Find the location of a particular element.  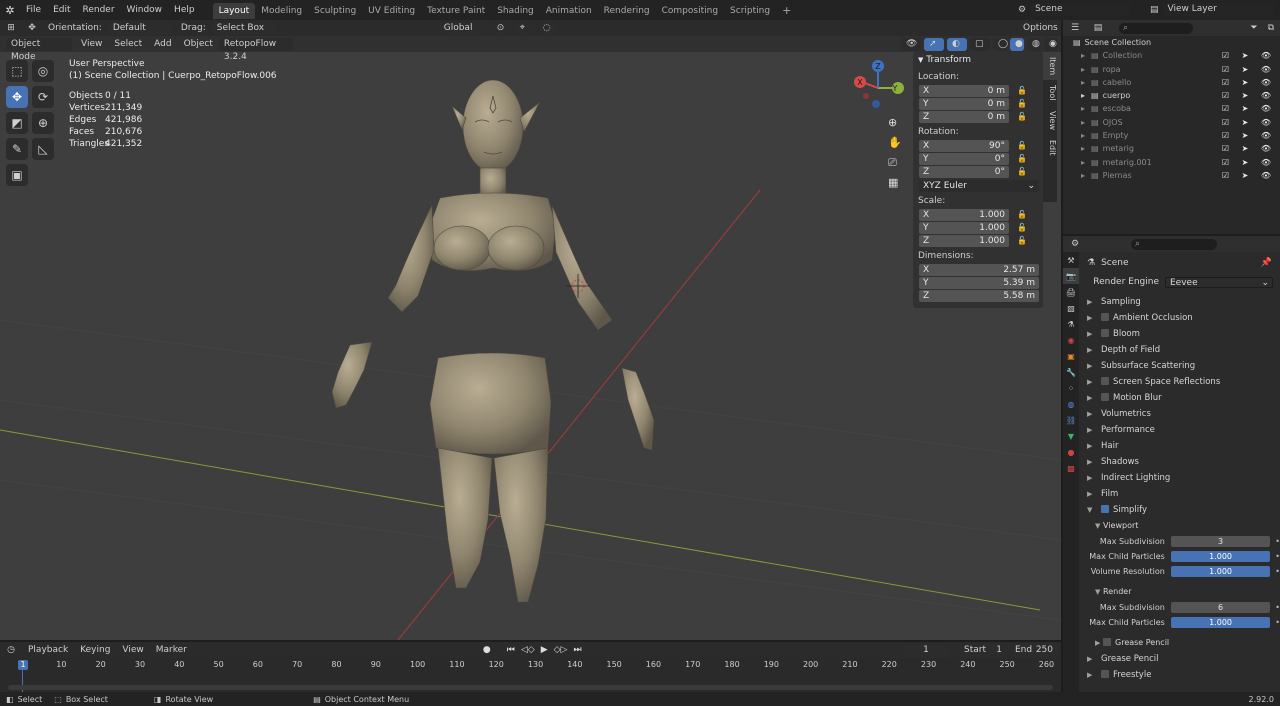

constraints-tab-icon: ⛓ is located at coordinates (1071, 420).